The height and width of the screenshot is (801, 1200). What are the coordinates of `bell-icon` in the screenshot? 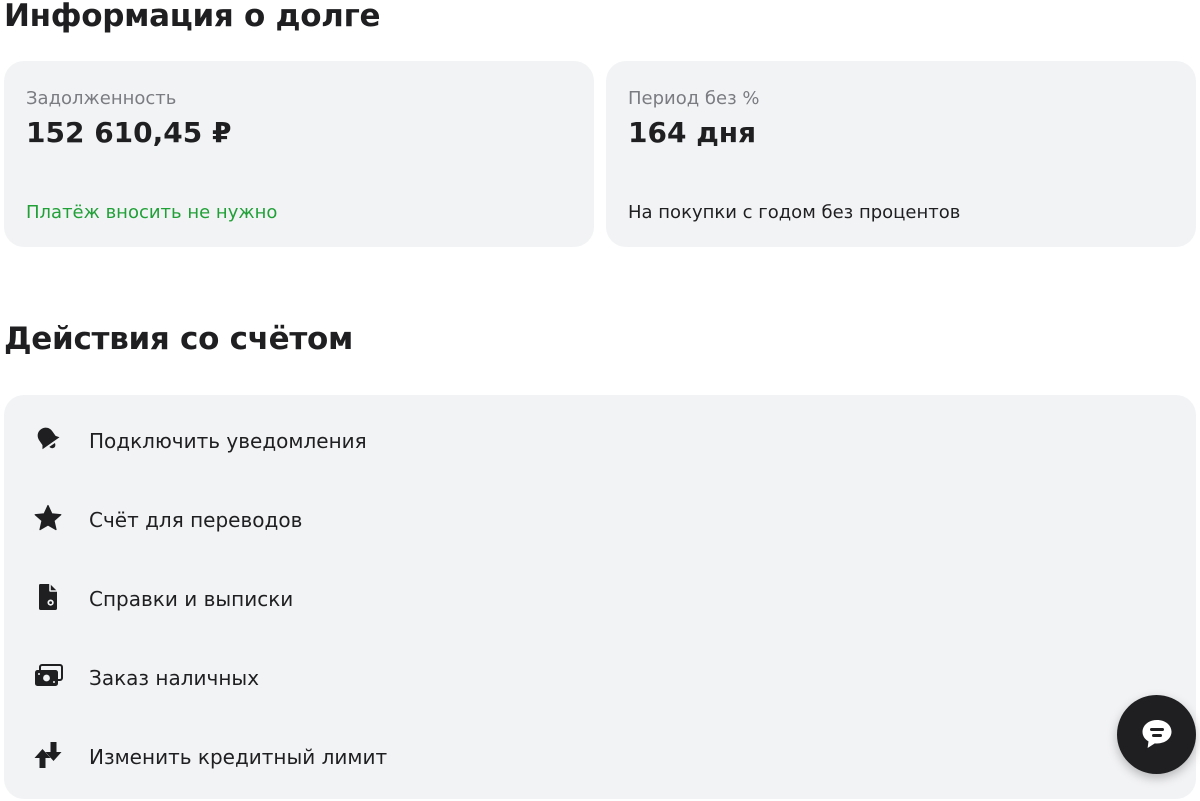 It's located at (48, 439).